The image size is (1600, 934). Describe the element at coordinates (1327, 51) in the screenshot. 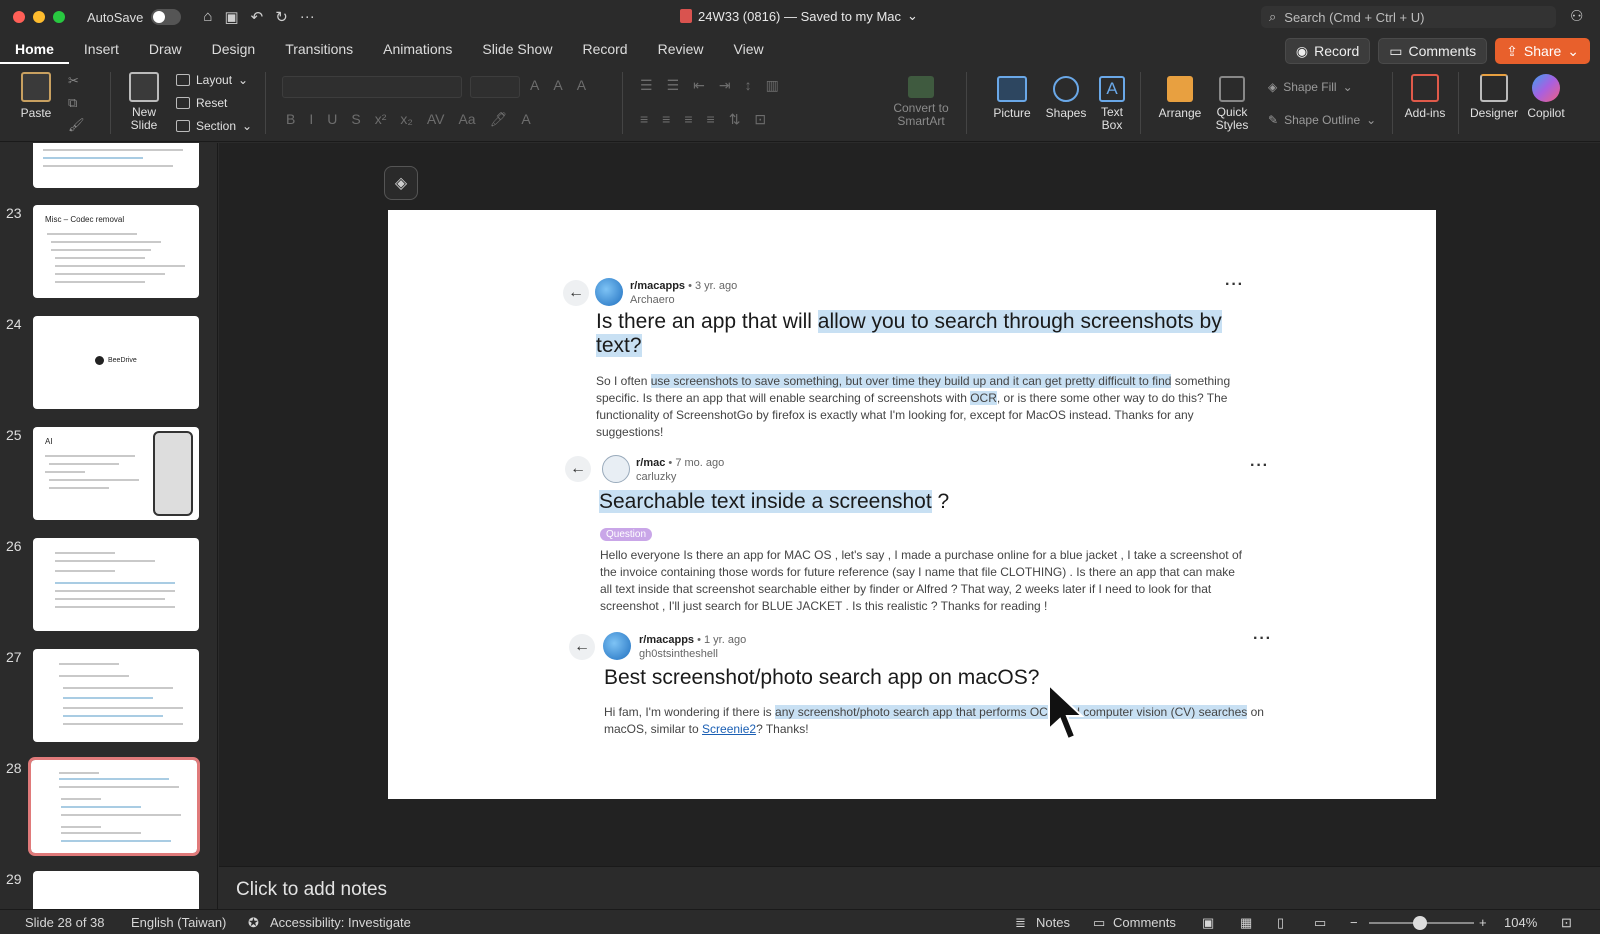

I see `record-button: ◉ Record` at that location.